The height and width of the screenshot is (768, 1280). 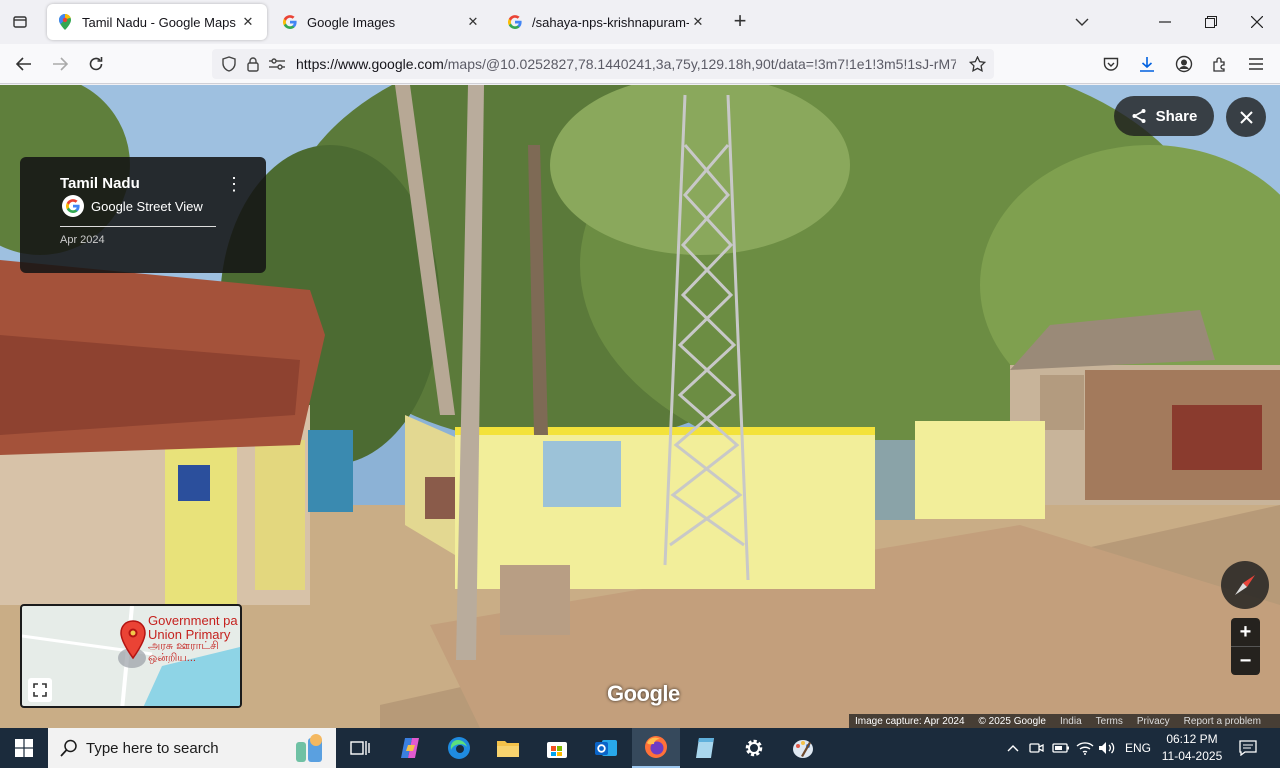 I want to click on paint-app, so click(x=803, y=748).